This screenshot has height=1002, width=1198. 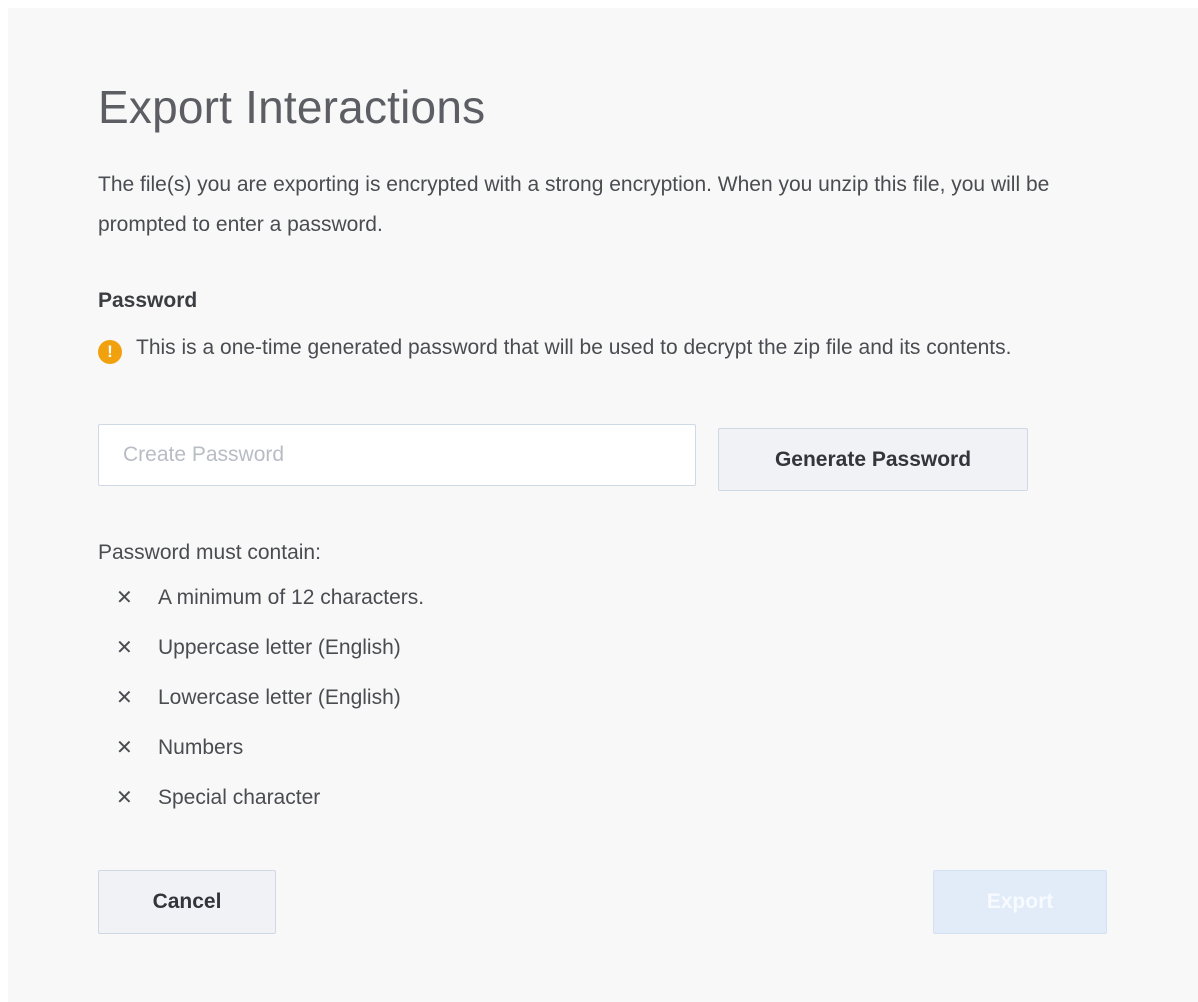 What do you see at coordinates (148, 300) in the screenshot?
I see `password-label: Password` at bounding box center [148, 300].